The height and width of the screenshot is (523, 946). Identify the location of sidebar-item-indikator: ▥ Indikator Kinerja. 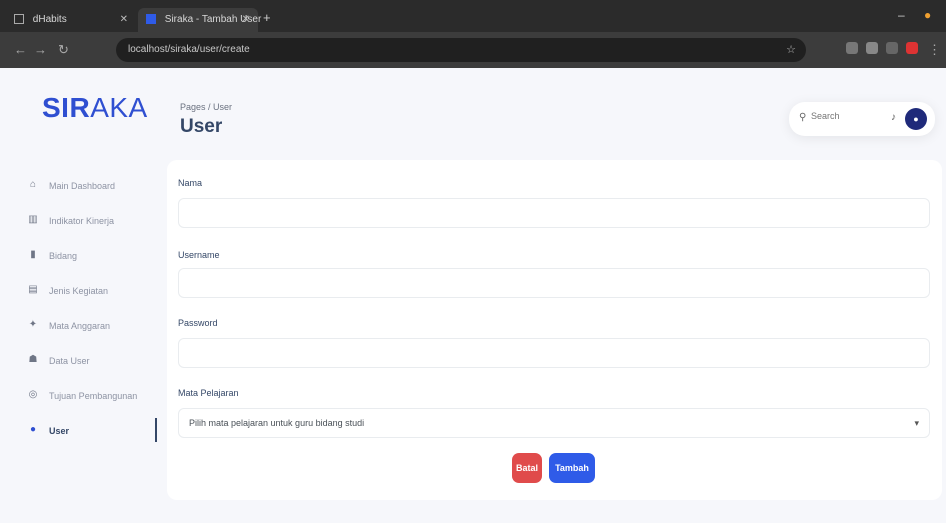
(80, 220).